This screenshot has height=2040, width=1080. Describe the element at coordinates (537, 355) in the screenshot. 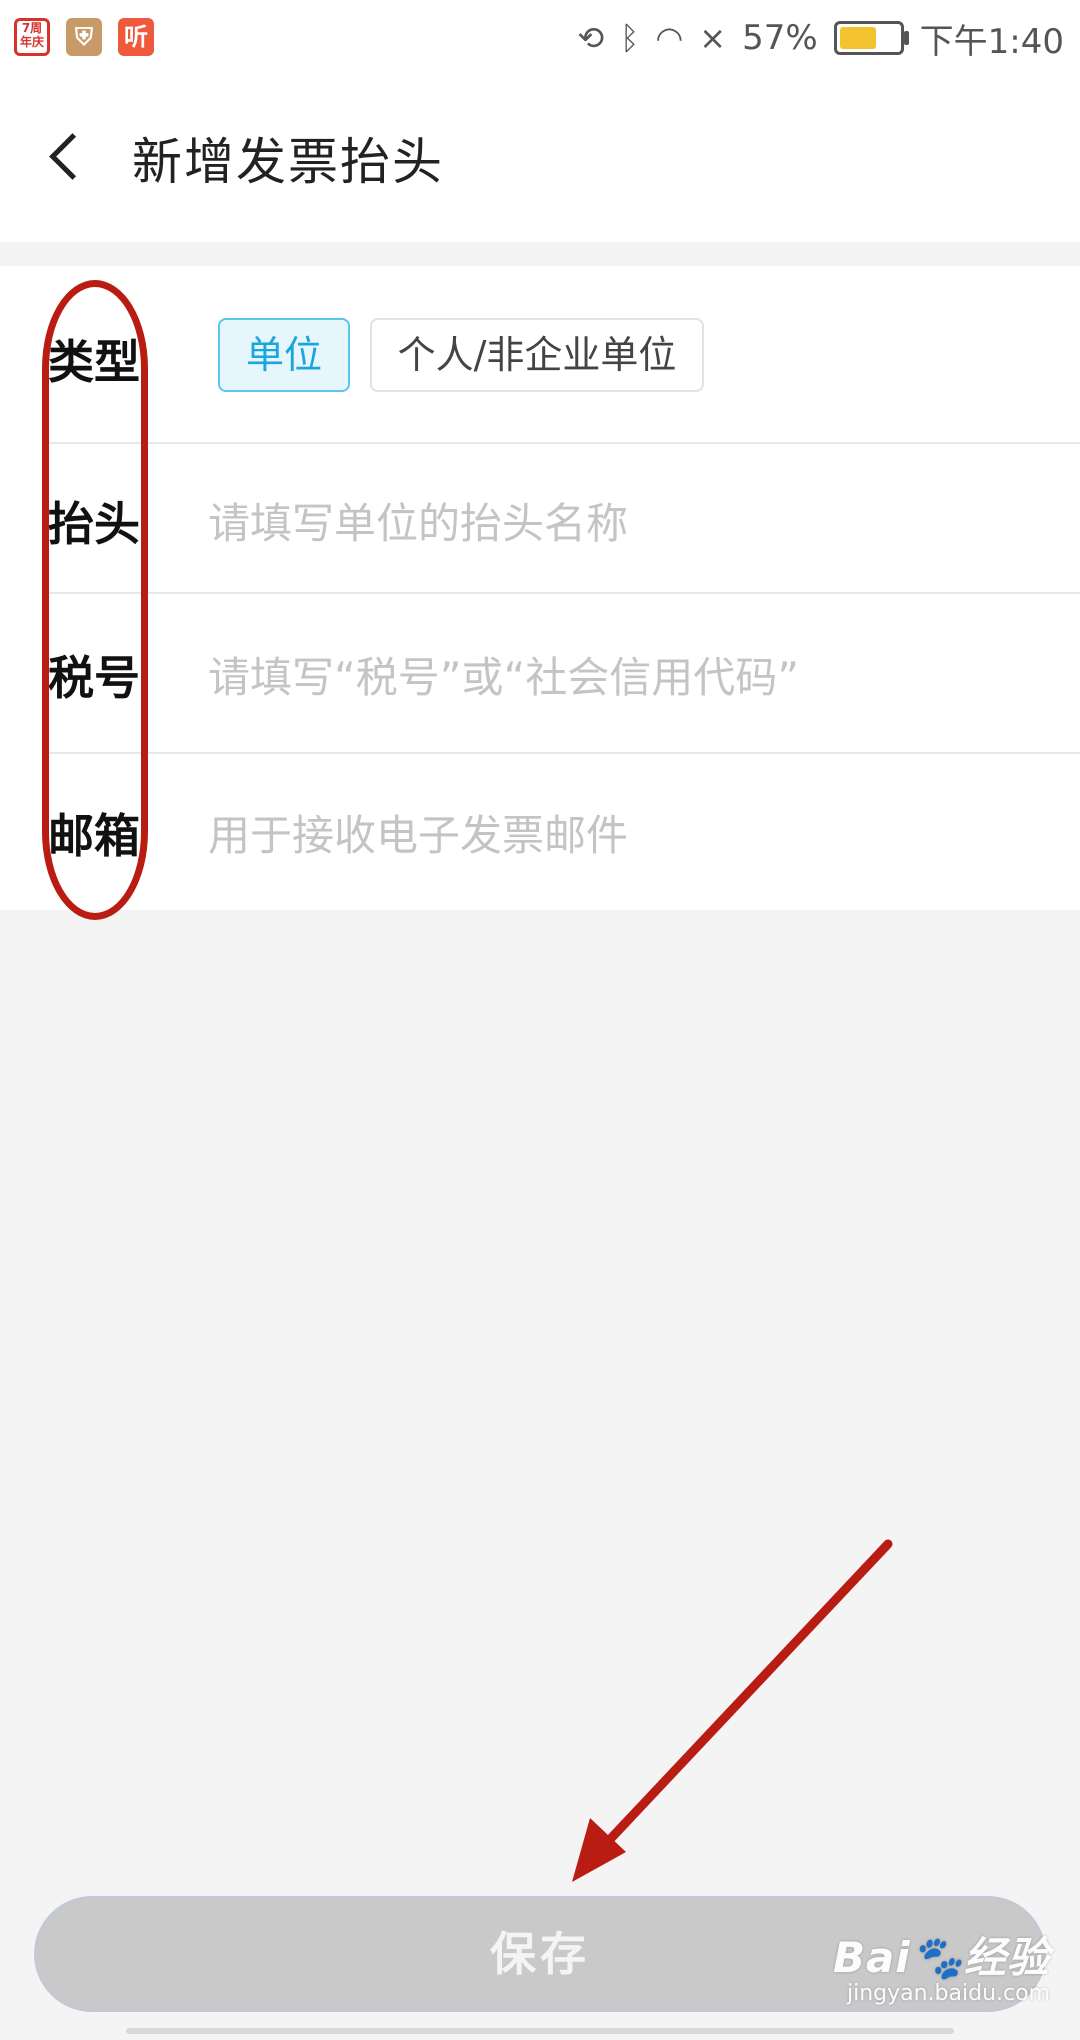

I see `type-option-individual: 个人/非企业单位` at that location.